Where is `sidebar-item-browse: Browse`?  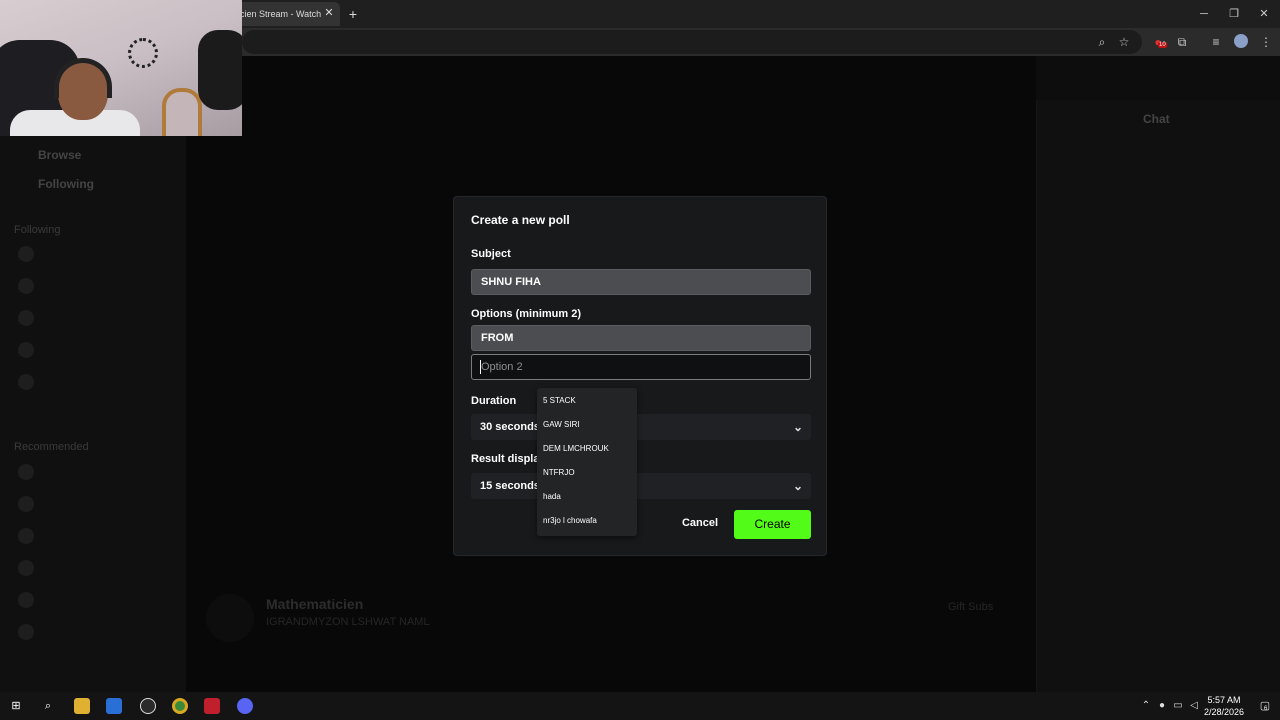 sidebar-item-browse: Browse is located at coordinates (59, 155).